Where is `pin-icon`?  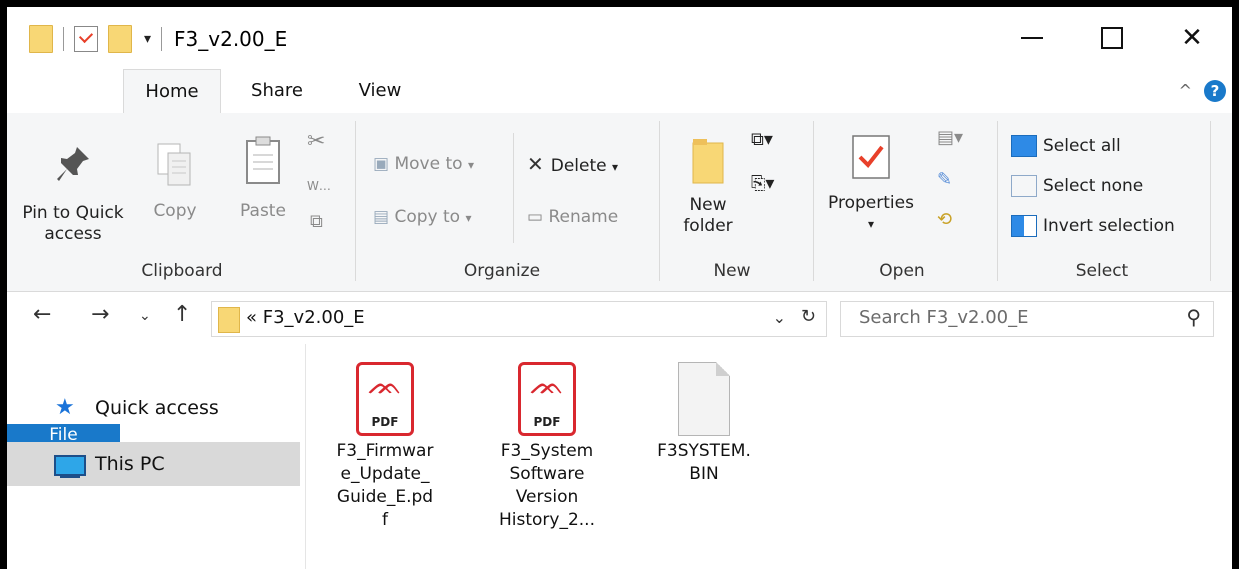 pin-icon is located at coordinates (73, 164).